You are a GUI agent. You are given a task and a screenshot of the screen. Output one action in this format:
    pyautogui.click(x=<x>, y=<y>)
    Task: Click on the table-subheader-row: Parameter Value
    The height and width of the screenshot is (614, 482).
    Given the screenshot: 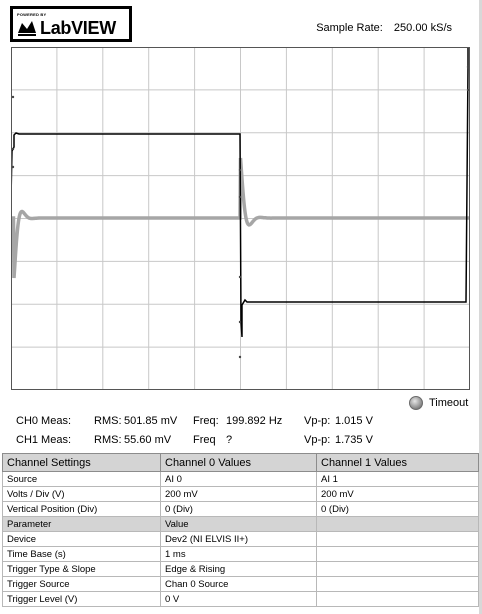 What is the action you would take?
    pyautogui.click(x=240, y=524)
    